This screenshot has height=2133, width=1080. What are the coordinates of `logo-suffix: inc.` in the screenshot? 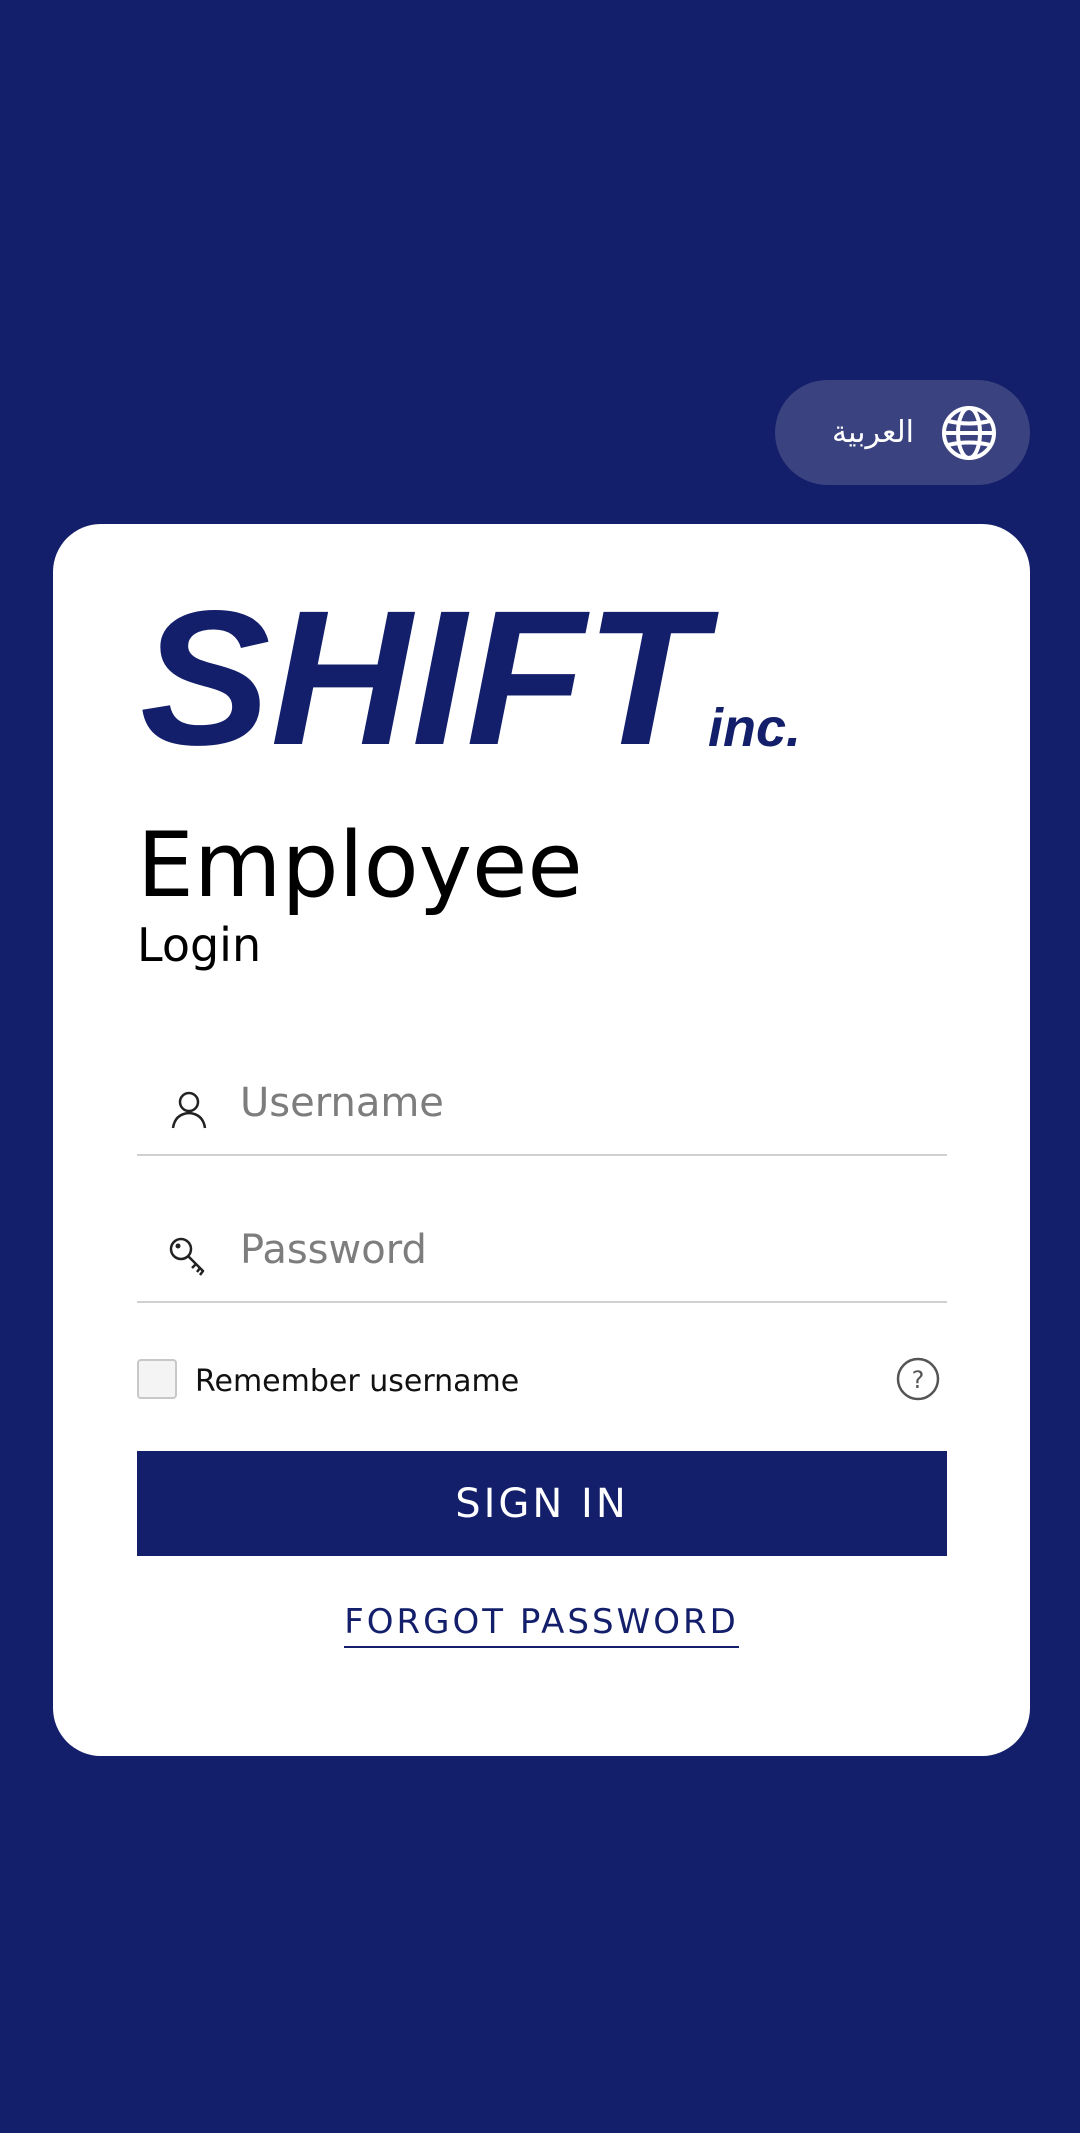 It's located at (754, 727).